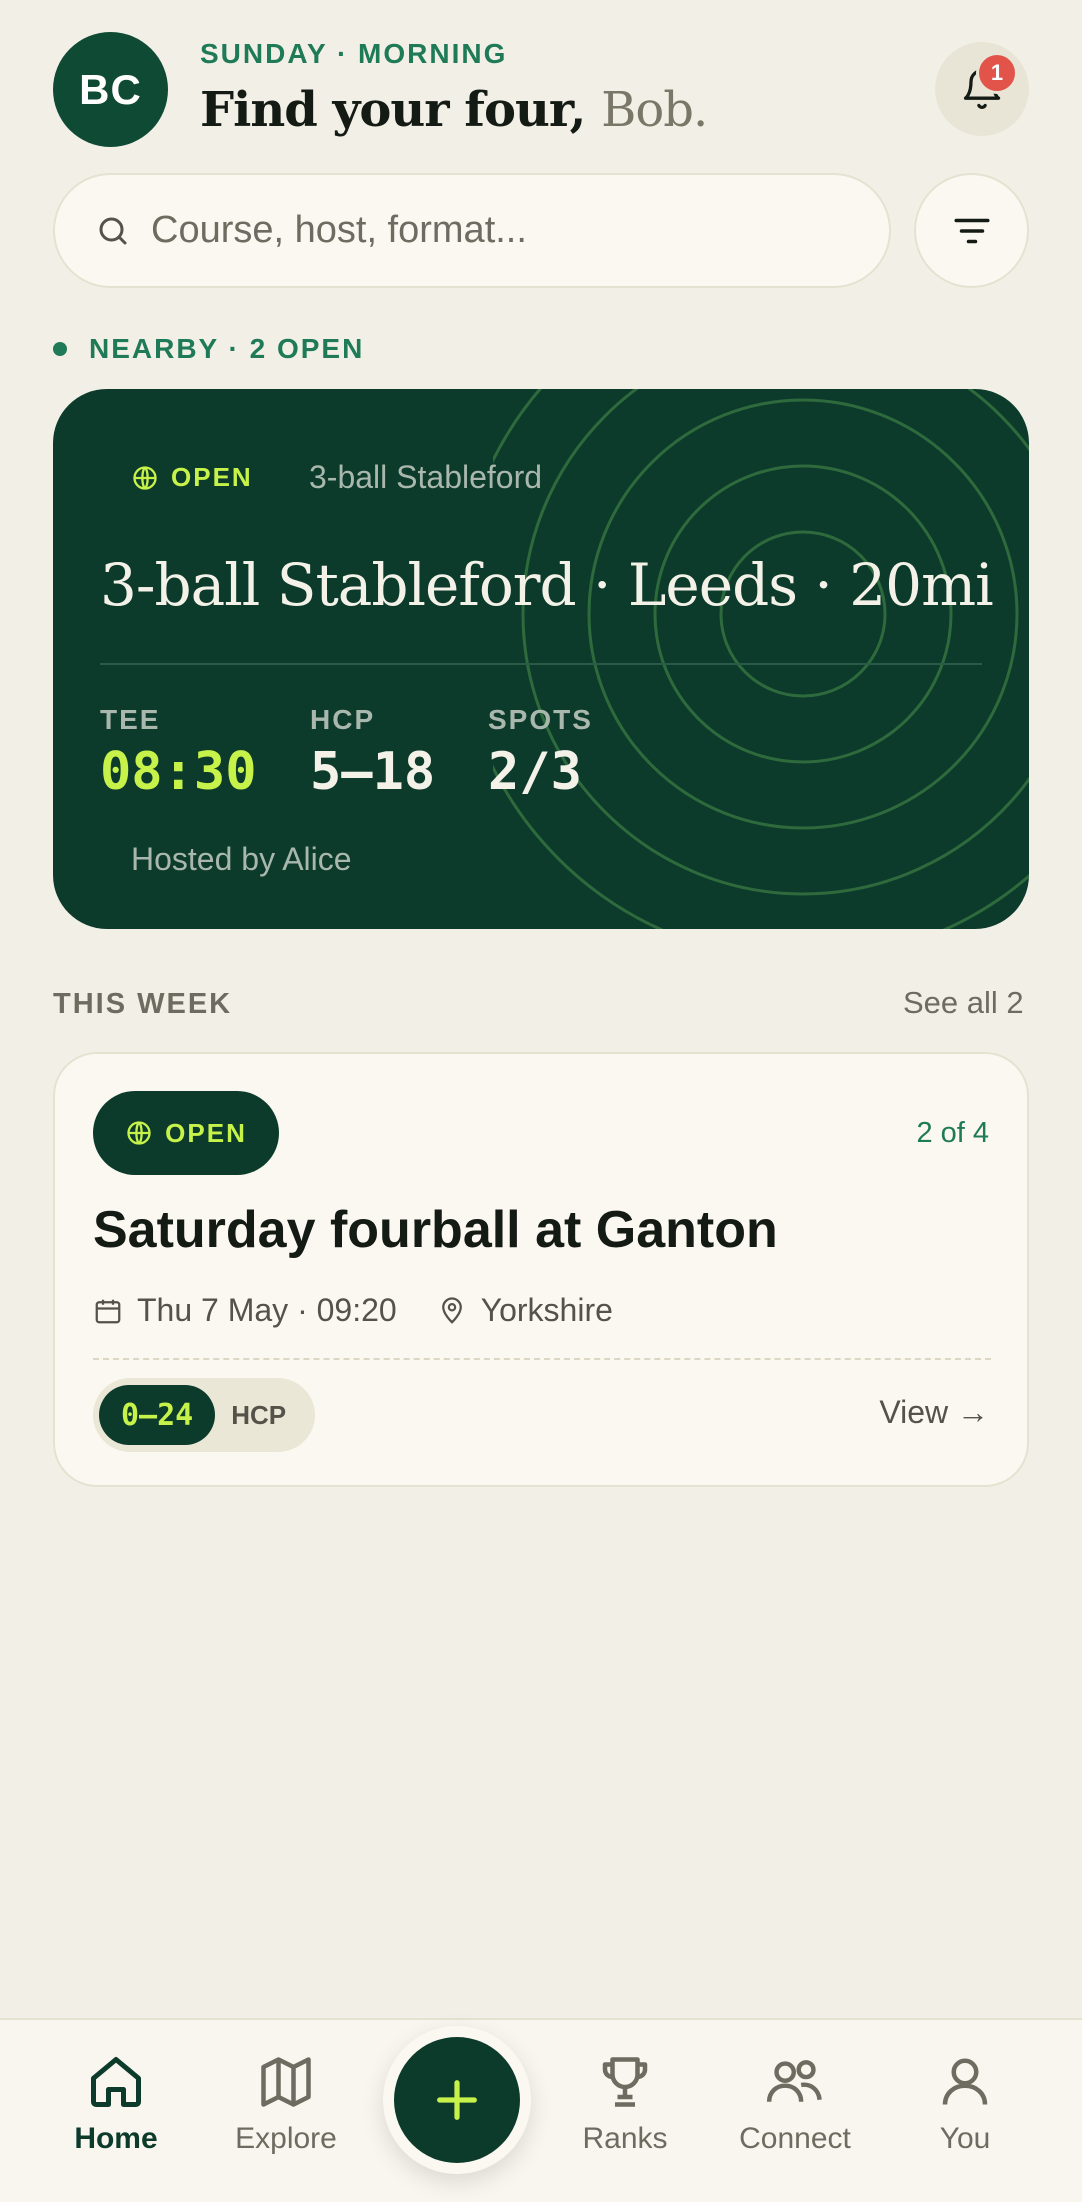 This screenshot has width=1082, height=2202. I want to click on fab-inner, so click(457, 2100).